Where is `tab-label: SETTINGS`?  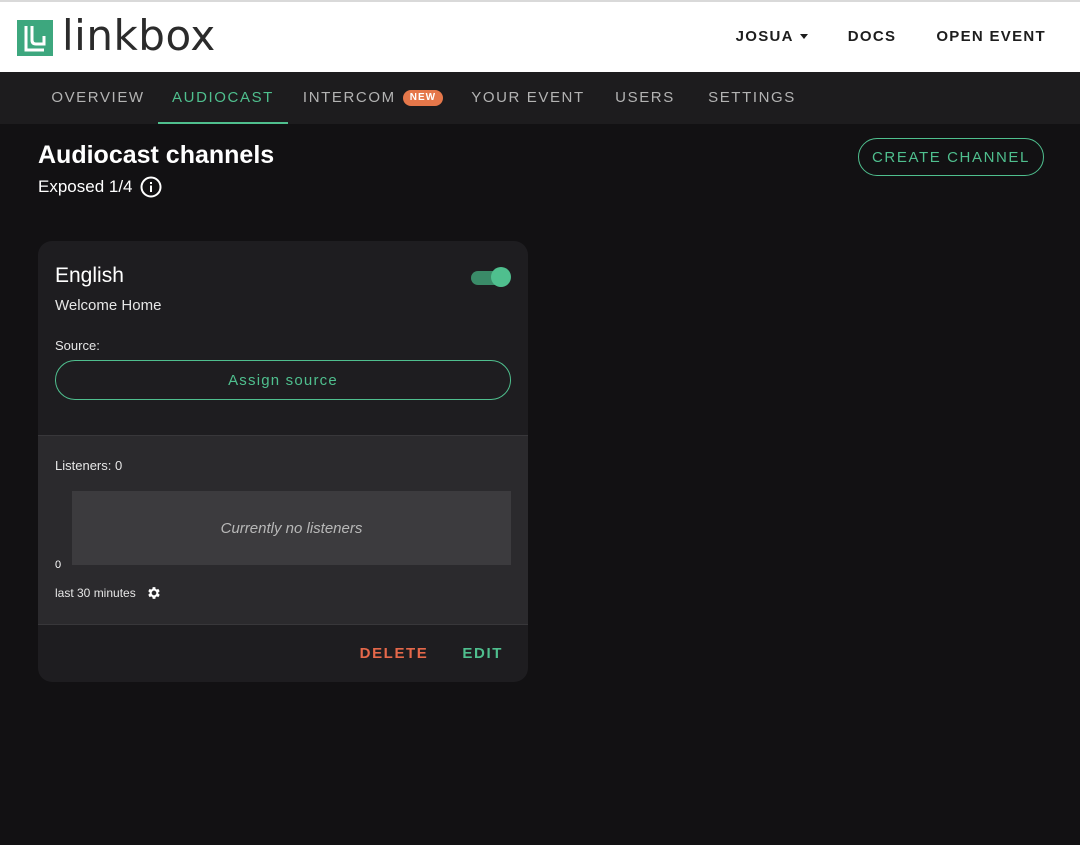 tab-label: SETTINGS is located at coordinates (752, 97).